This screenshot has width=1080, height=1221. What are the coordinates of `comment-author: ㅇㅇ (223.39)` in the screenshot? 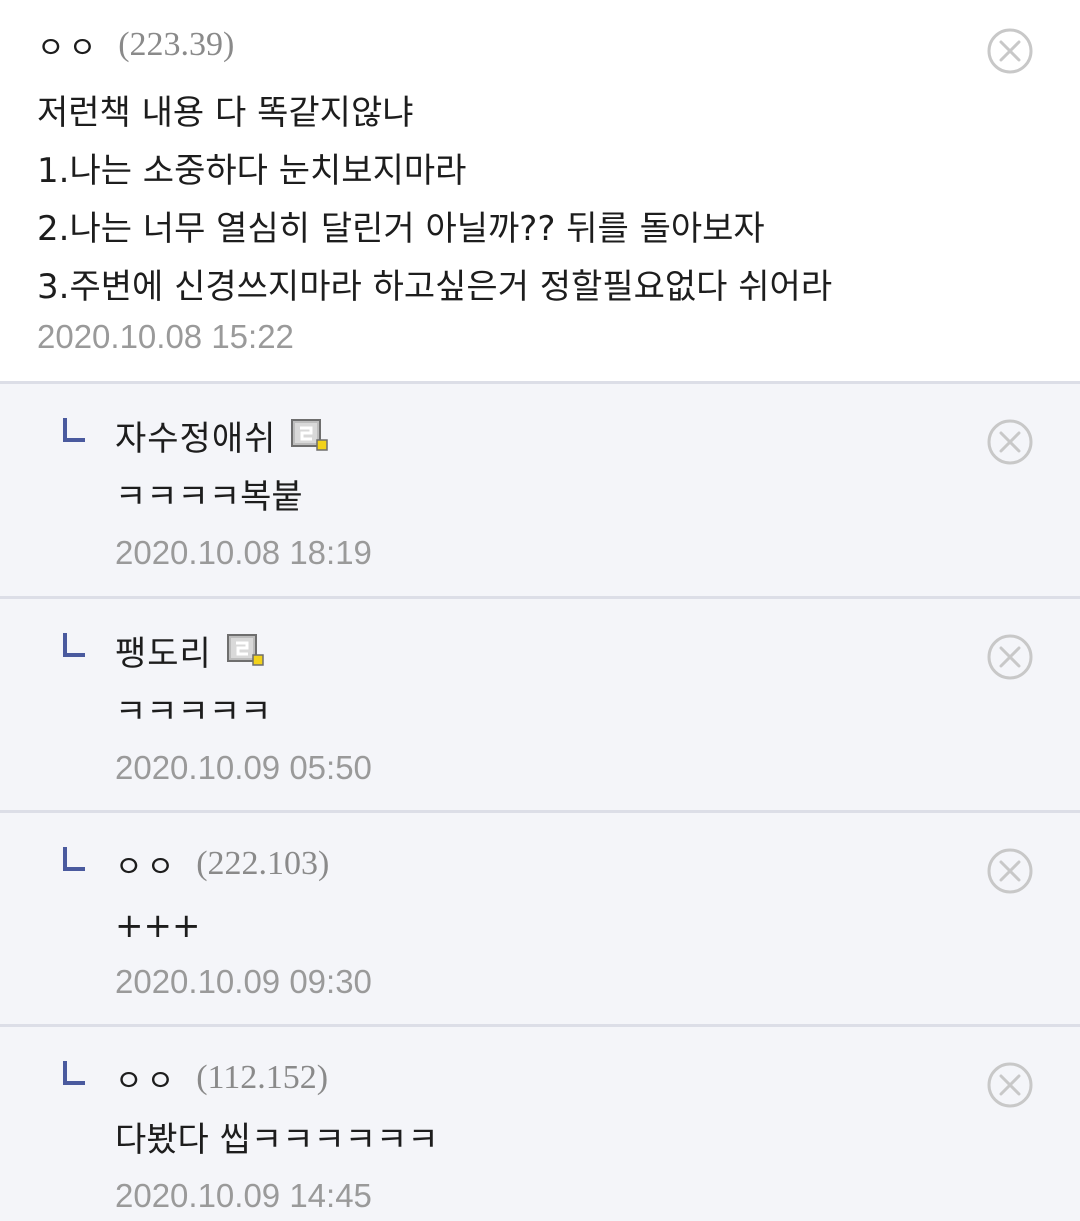 It's located at (135, 45).